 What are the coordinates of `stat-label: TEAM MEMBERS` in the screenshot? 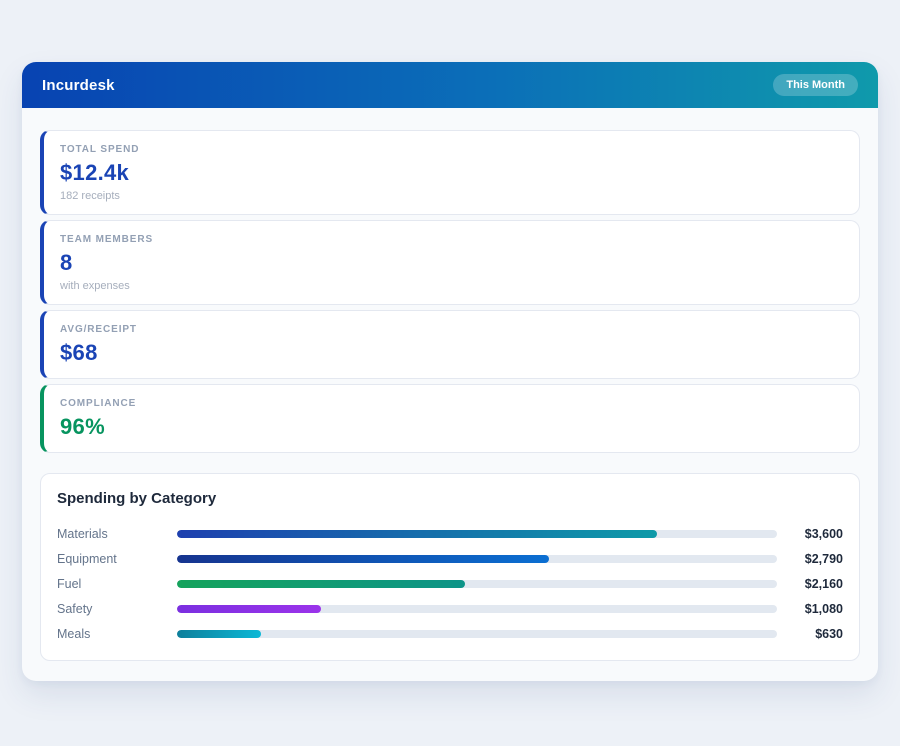 It's located at (107, 239).